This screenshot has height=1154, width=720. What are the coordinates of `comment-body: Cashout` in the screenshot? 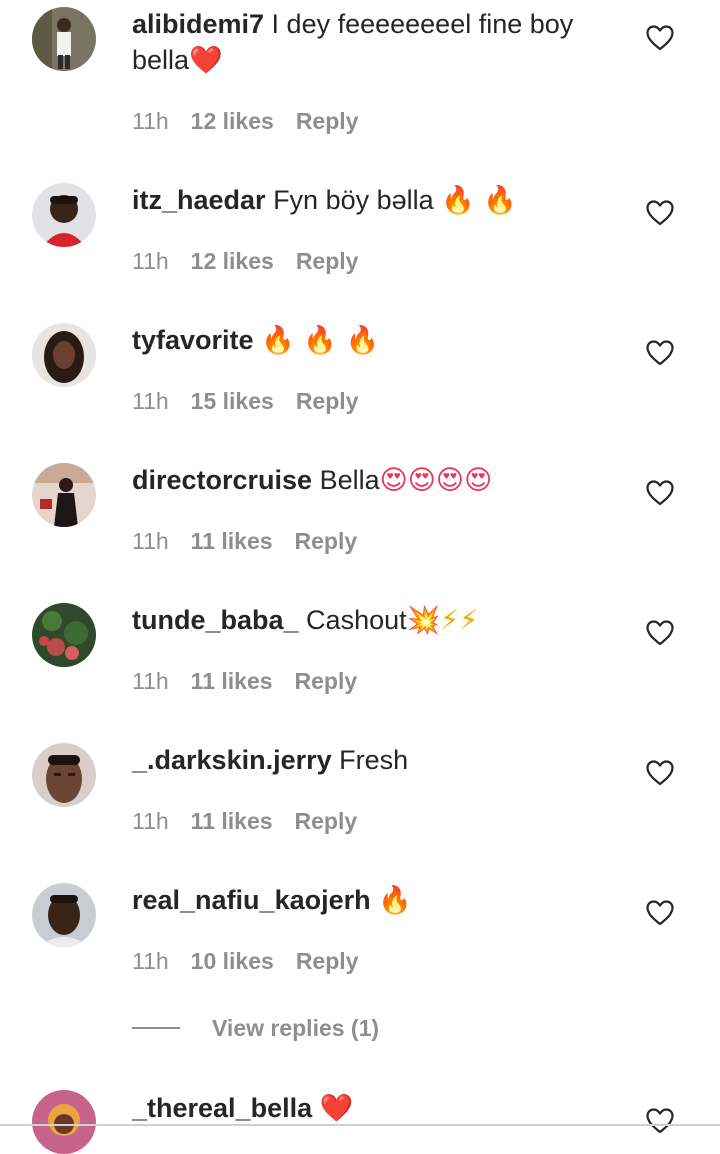 It's located at (352, 620).